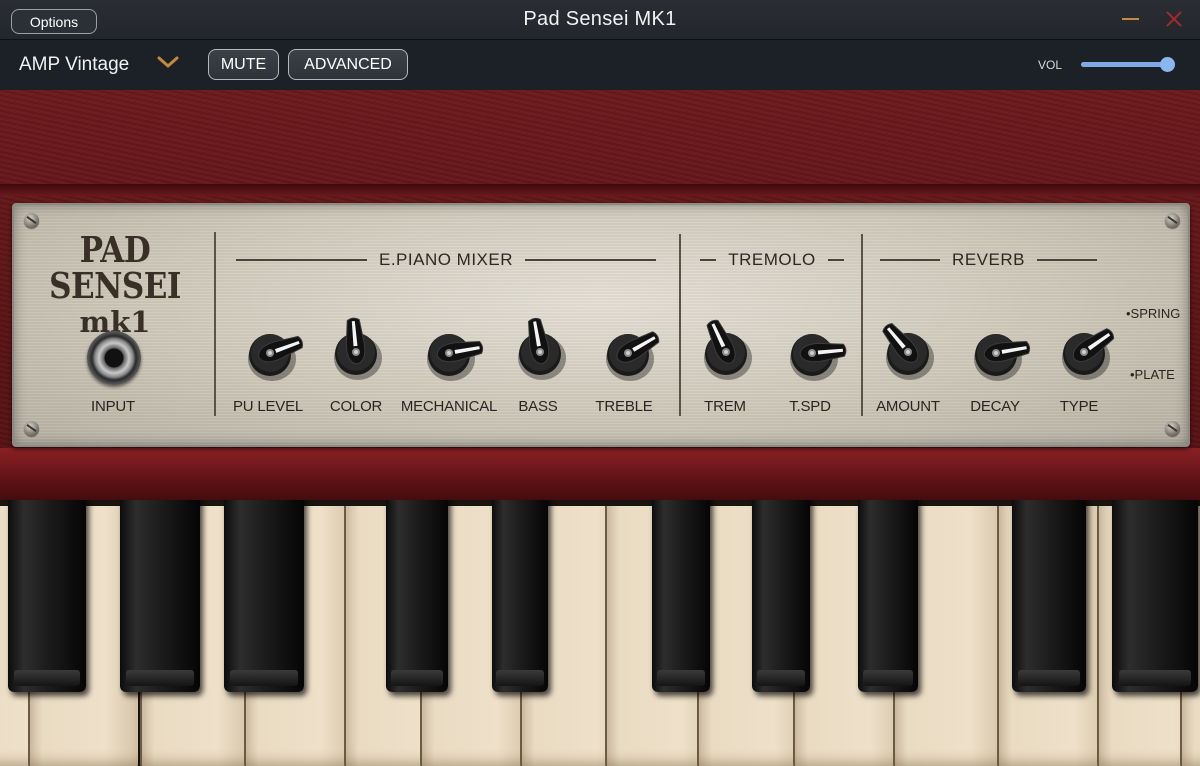  I want to click on window-title: Pad Sensei MK1, so click(600, 19).